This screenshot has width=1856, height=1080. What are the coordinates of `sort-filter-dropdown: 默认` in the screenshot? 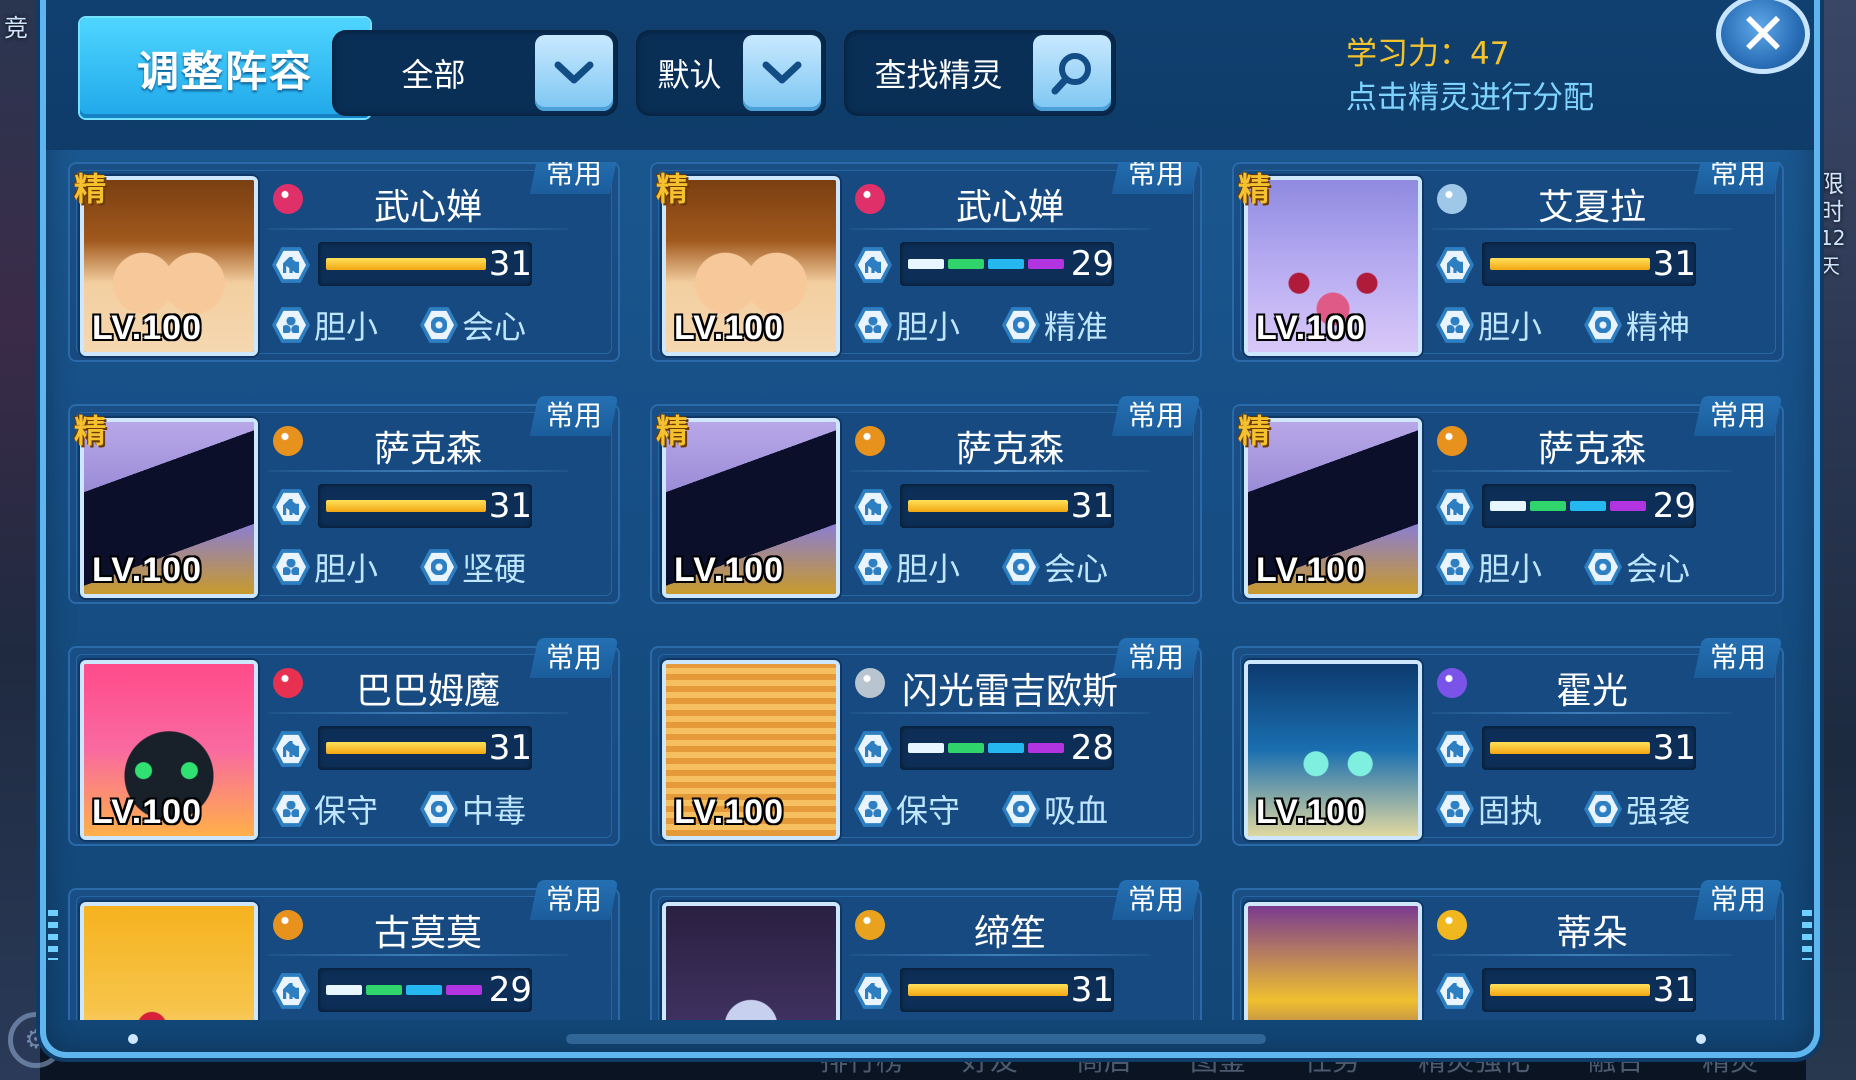 It's located at (731, 73).